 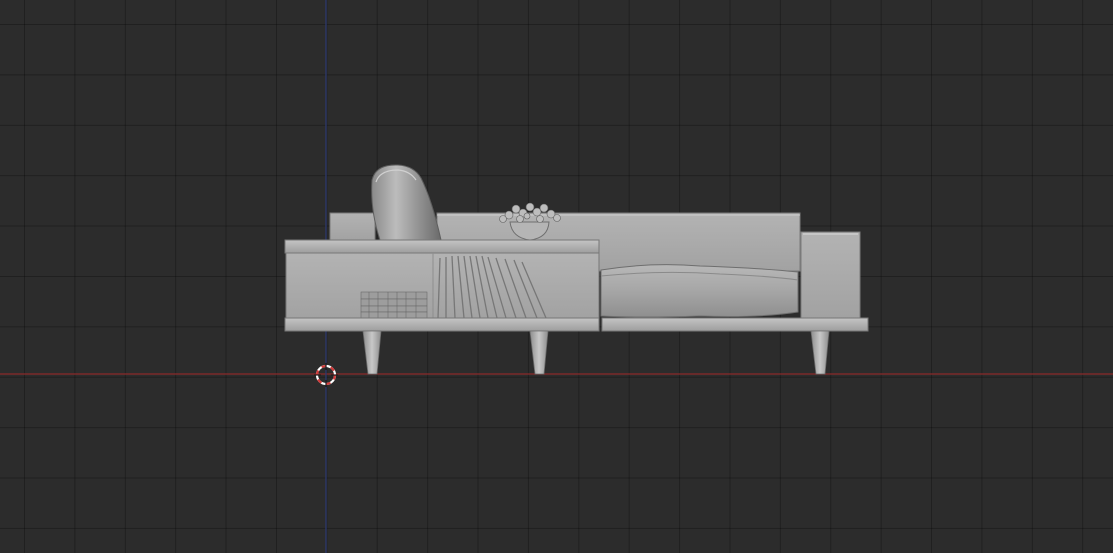 I want to click on sofa-right-armrest, so click(x=830, y=275).